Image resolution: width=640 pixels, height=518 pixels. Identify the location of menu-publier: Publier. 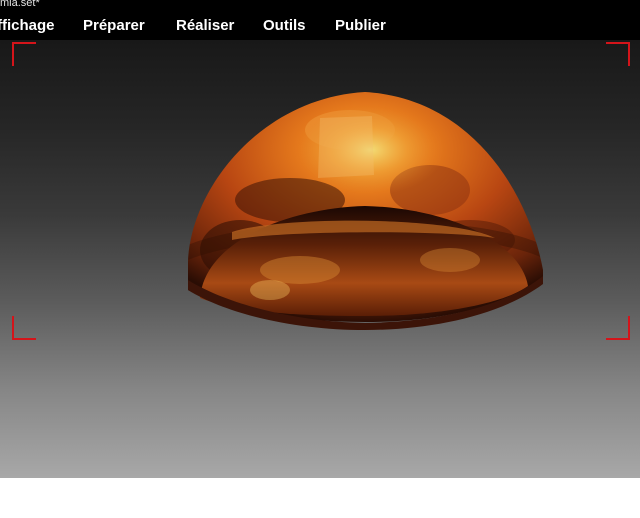
(360, 26).